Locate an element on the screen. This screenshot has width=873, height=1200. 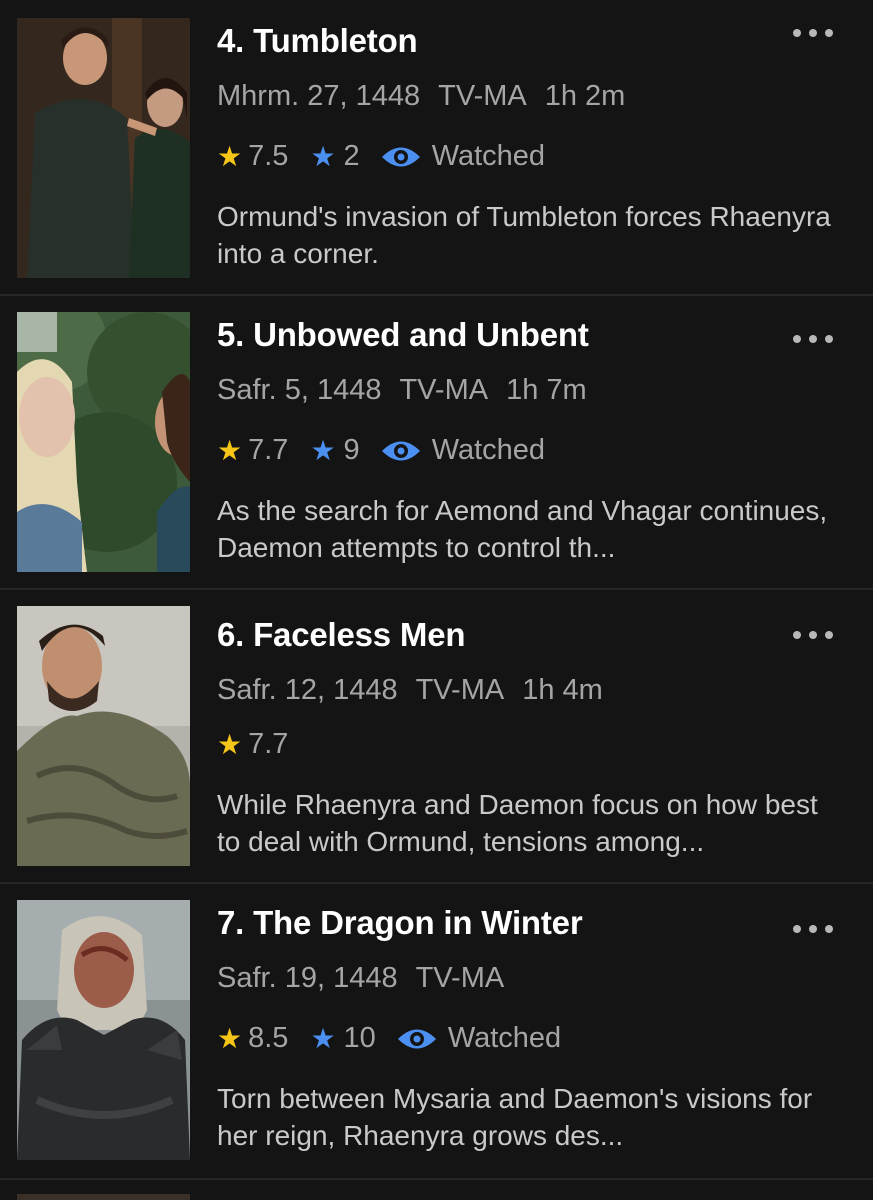
episode-ratings: ★ 7.7 ★ 9 Watched is located at coordinates (381, 450).